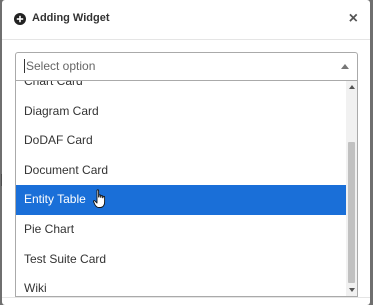  What do you see at coordinates (186, 20) in the screenshot?
I see `modal-header: Adding Widget ×` at bounding box center [186, 20].